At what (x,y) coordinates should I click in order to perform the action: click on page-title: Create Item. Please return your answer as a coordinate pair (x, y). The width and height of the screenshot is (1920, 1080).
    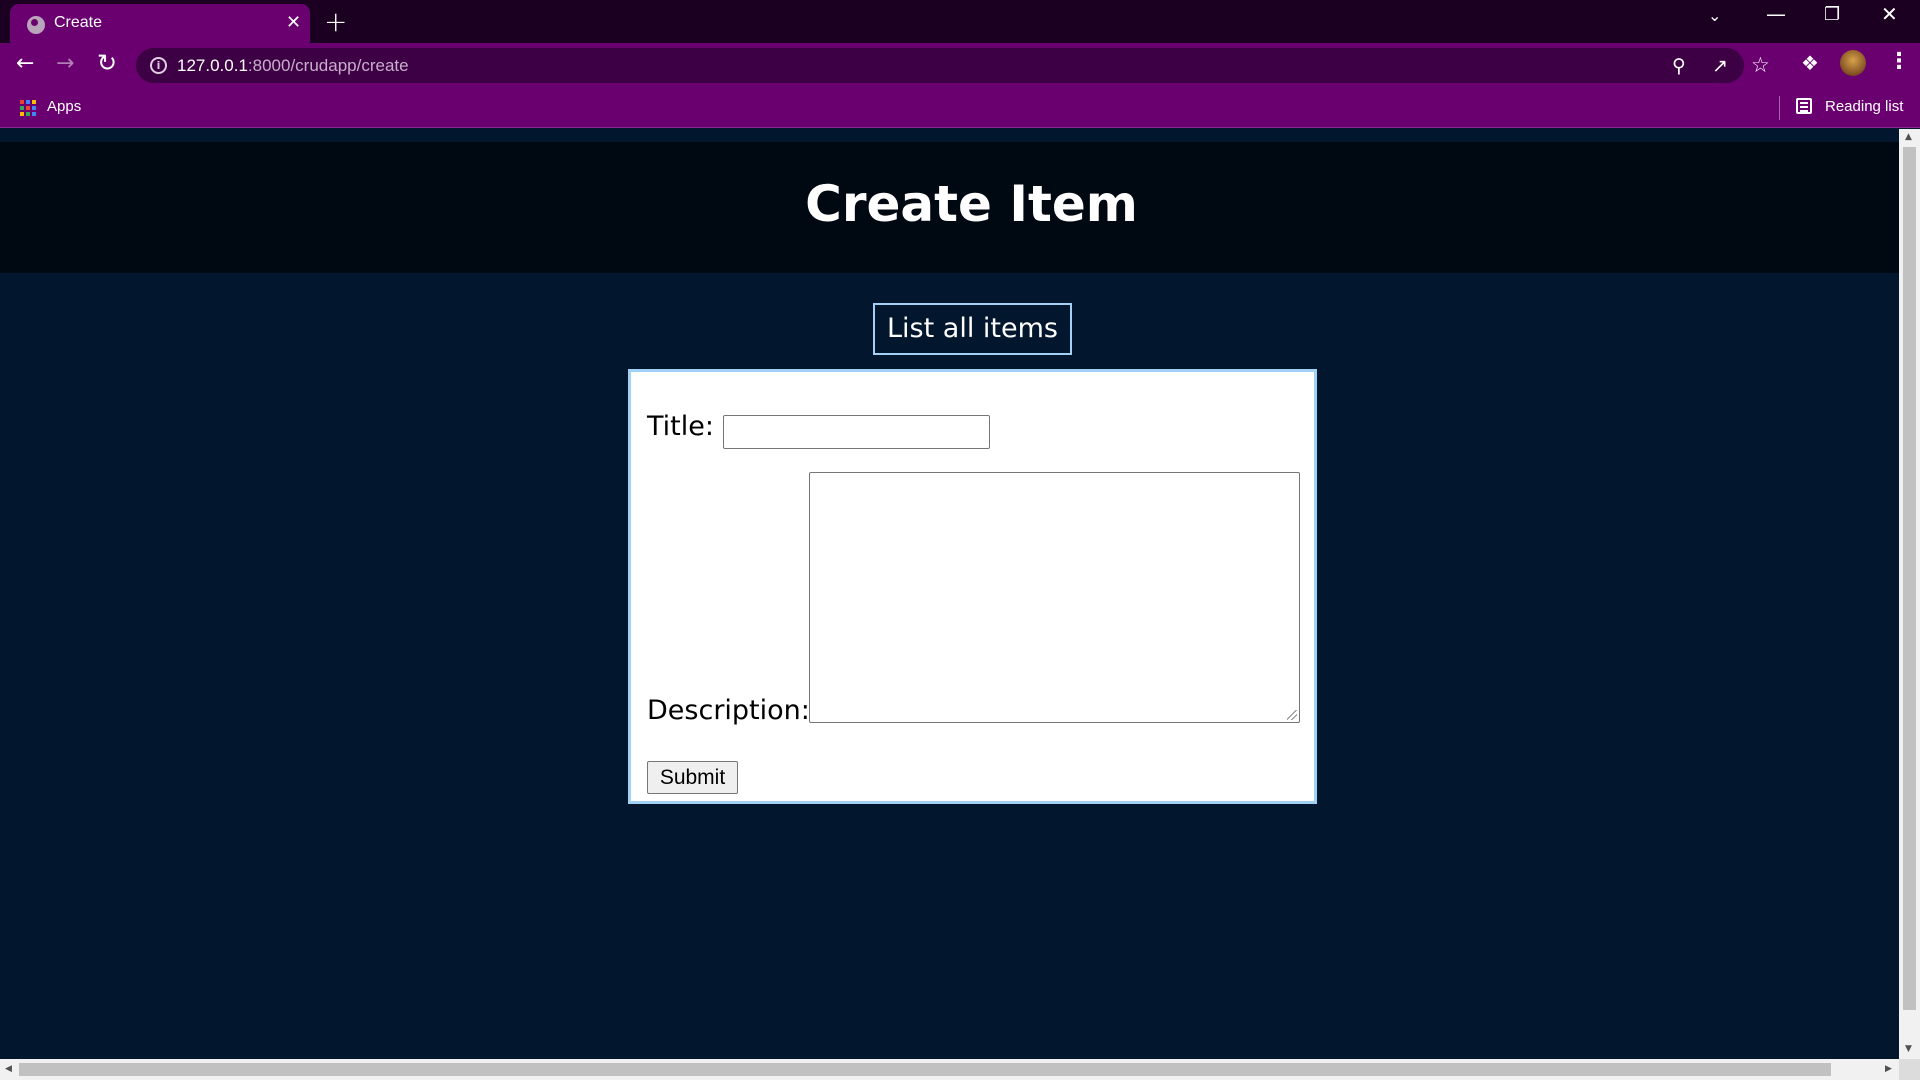
    Looking at the image, I should click on (971, 204).